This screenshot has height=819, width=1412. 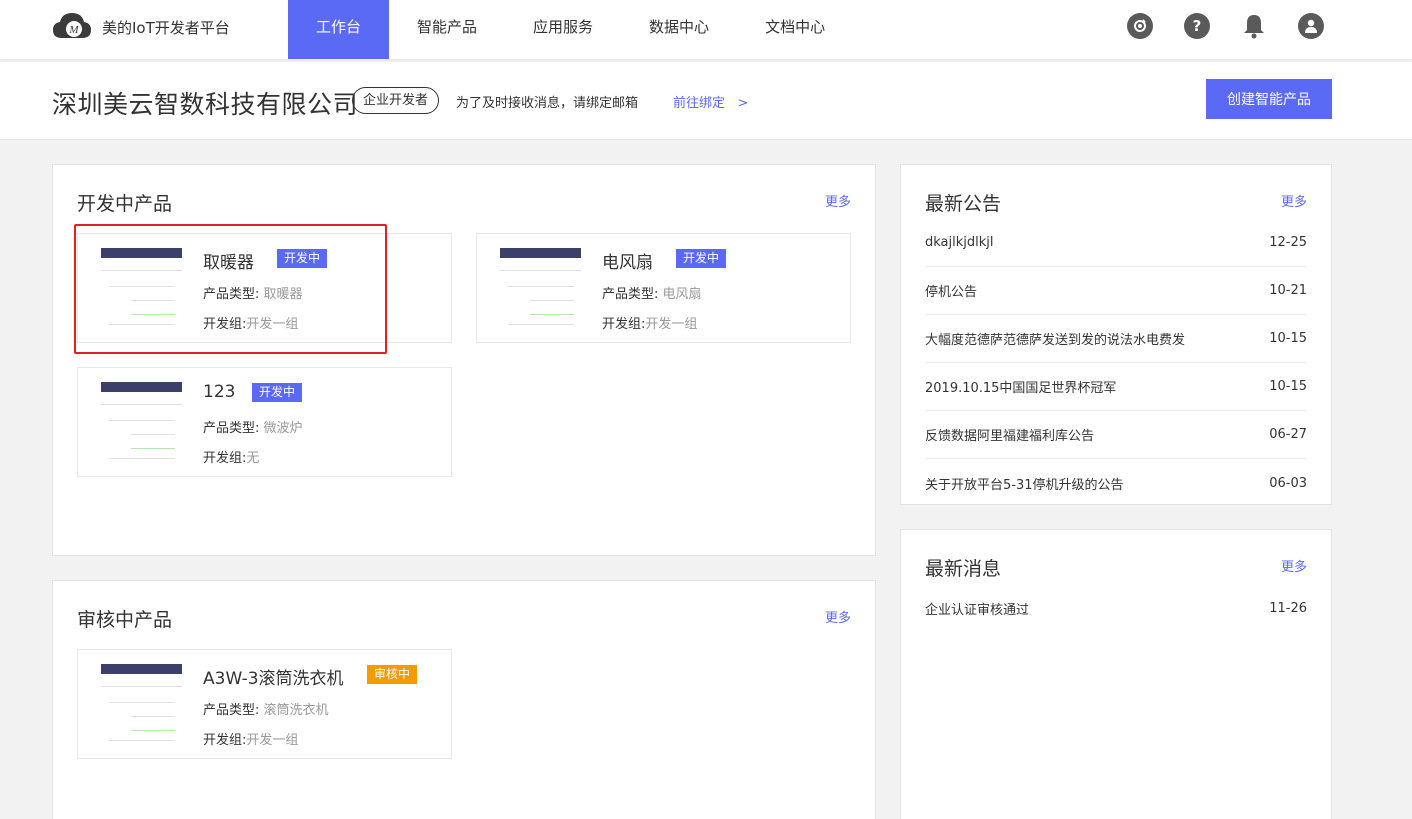 I want to click on header-actions: ?, so click(x=1225, y=26).